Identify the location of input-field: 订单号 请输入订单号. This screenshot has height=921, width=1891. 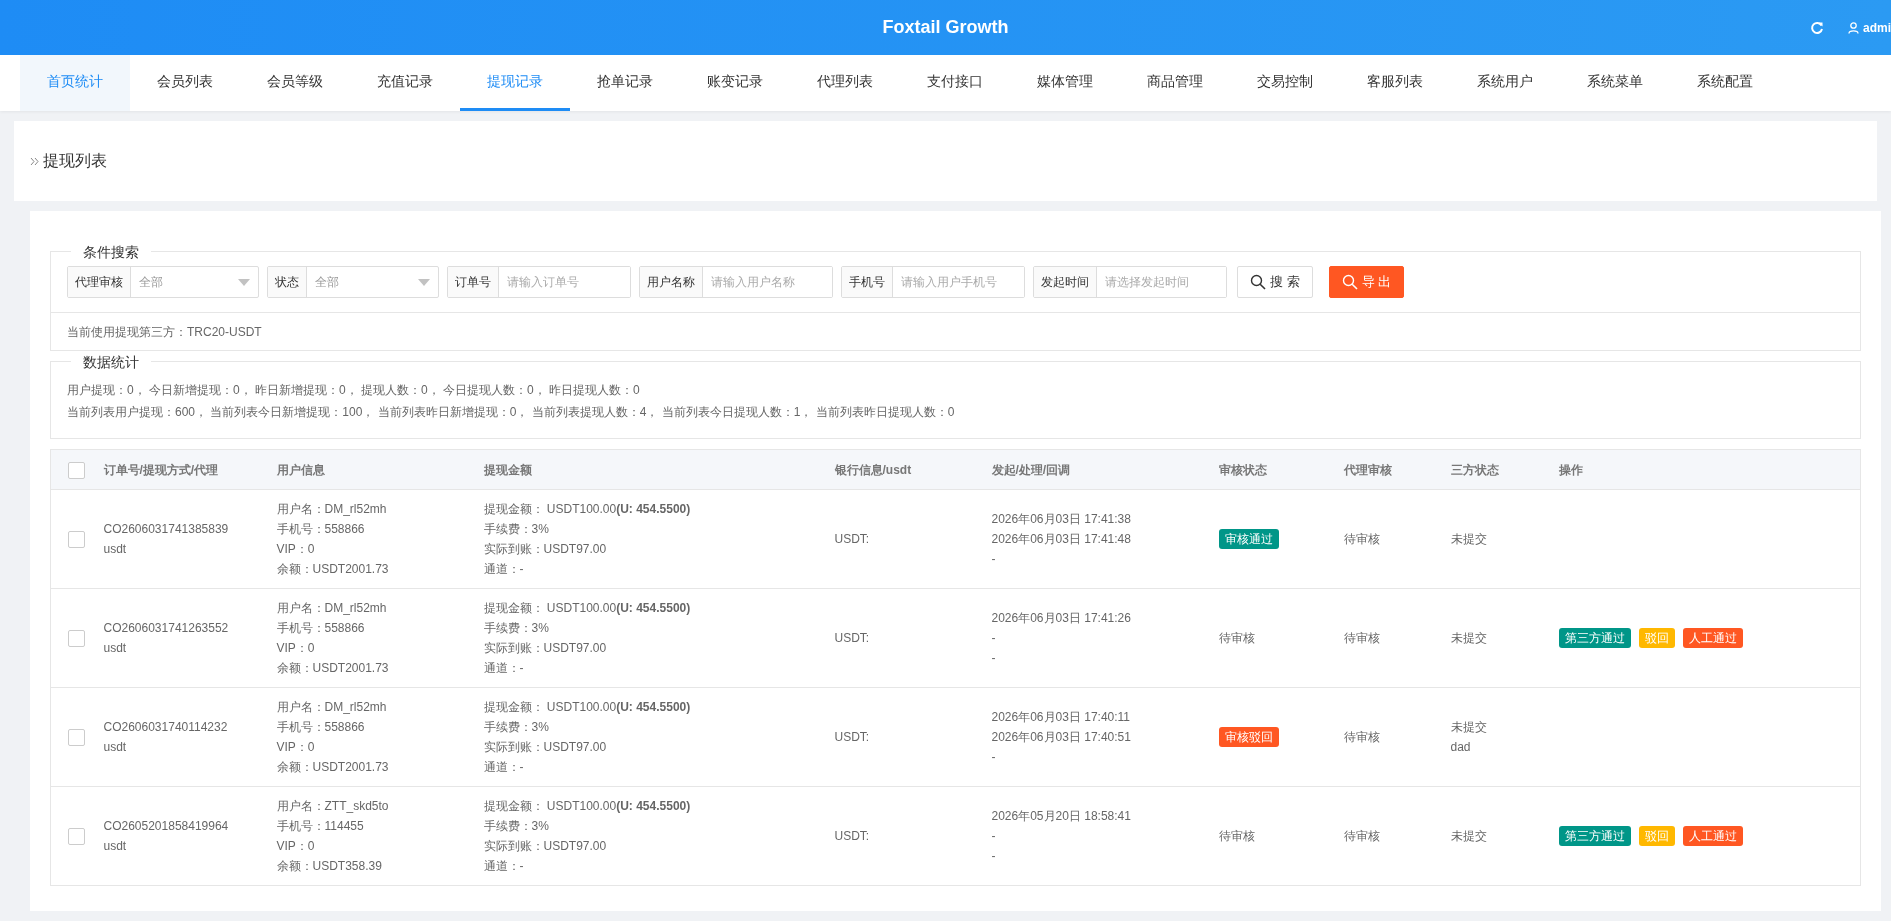
(539, 282).